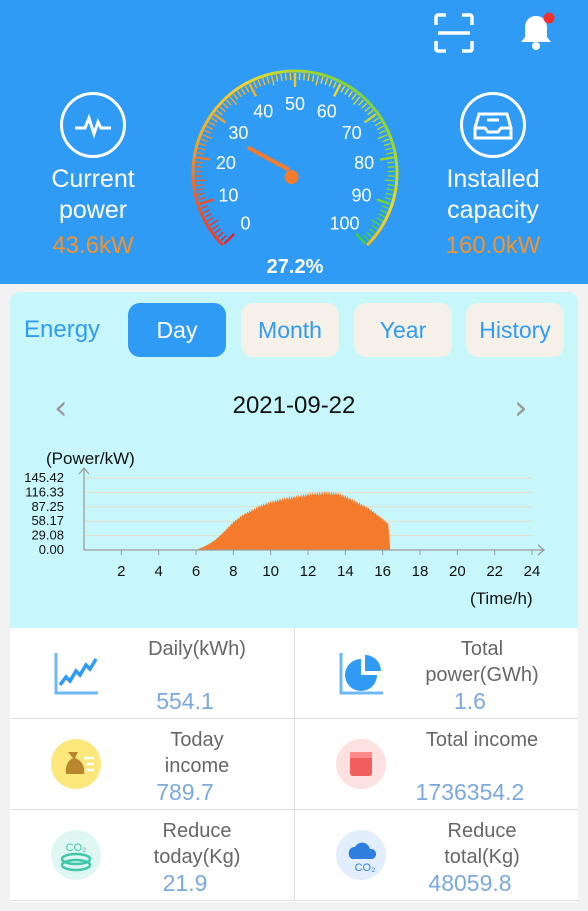  What do you see at coordinates (228, 196) in the screenshot?
I see `gauge-tick-label: 10` at bounding box center [228, 196].